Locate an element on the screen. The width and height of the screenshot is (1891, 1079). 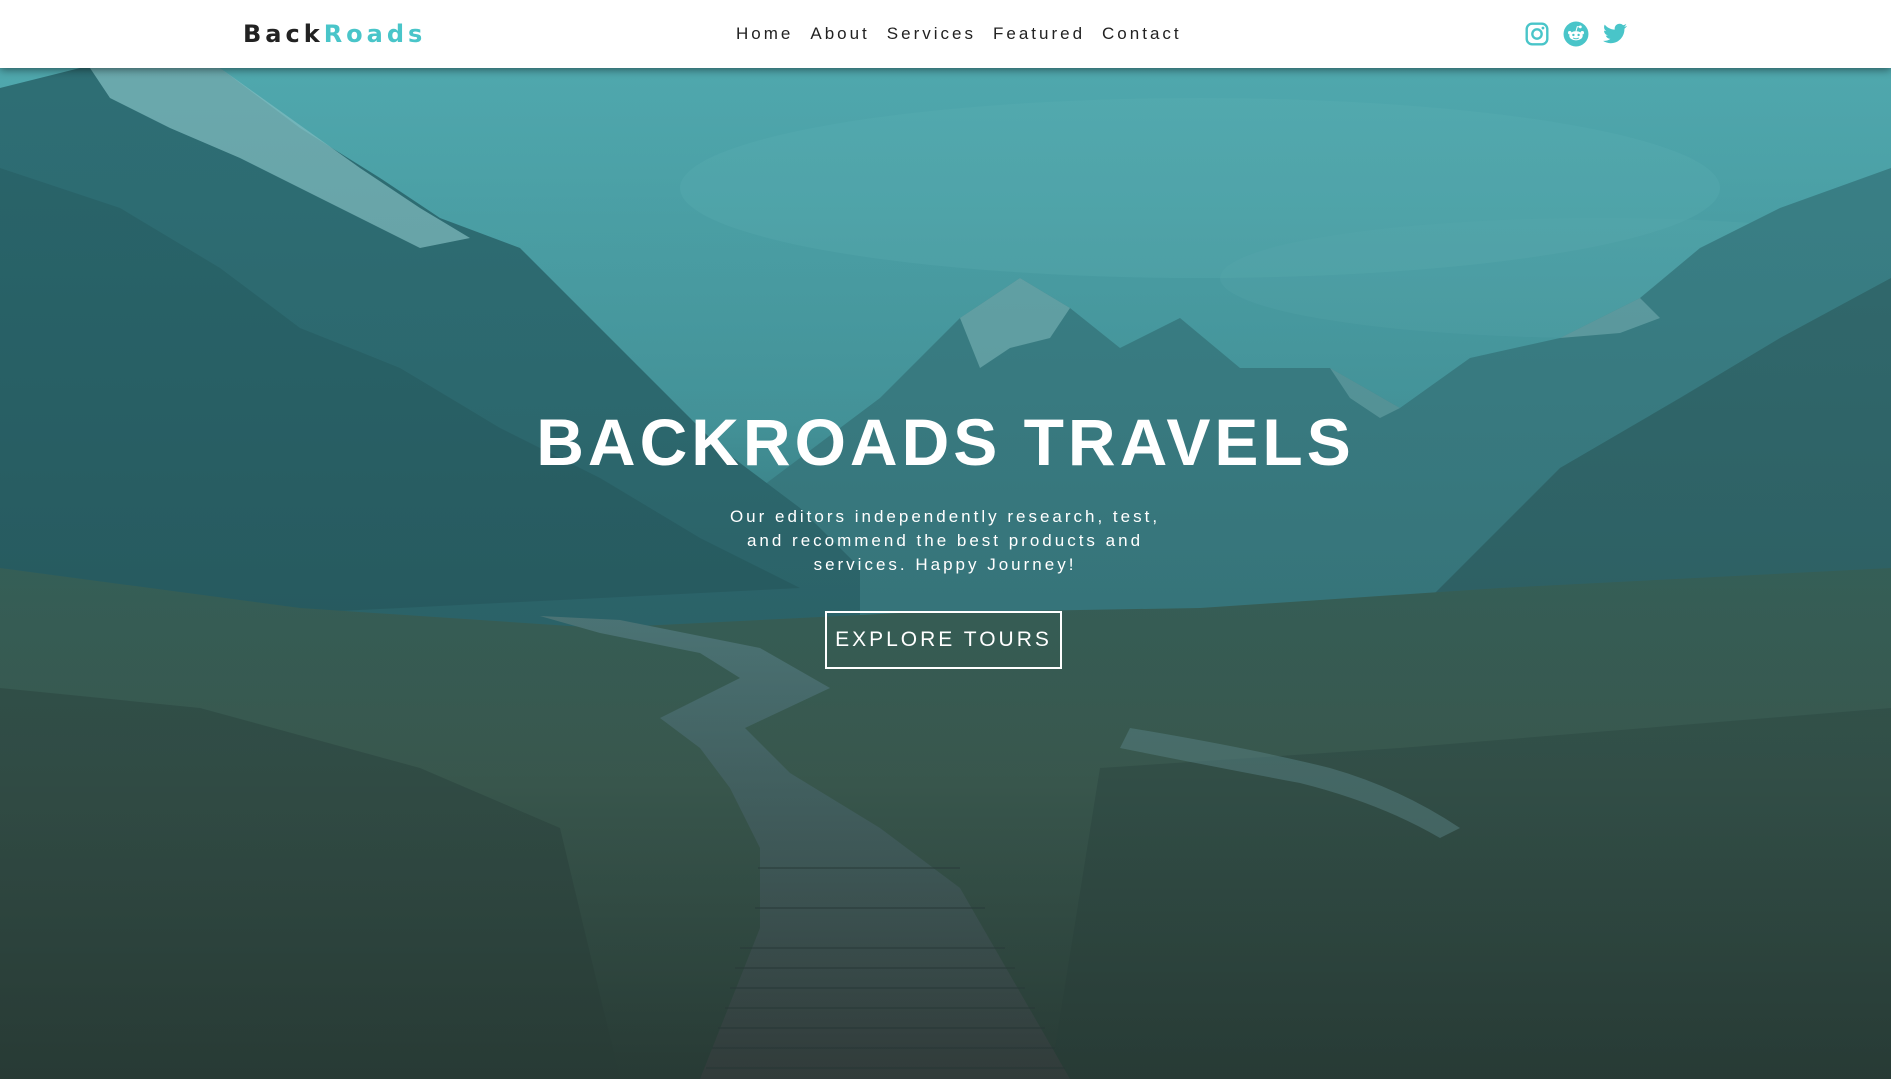
nav-link-featured: Featured is located at coordinates (1039, 33).